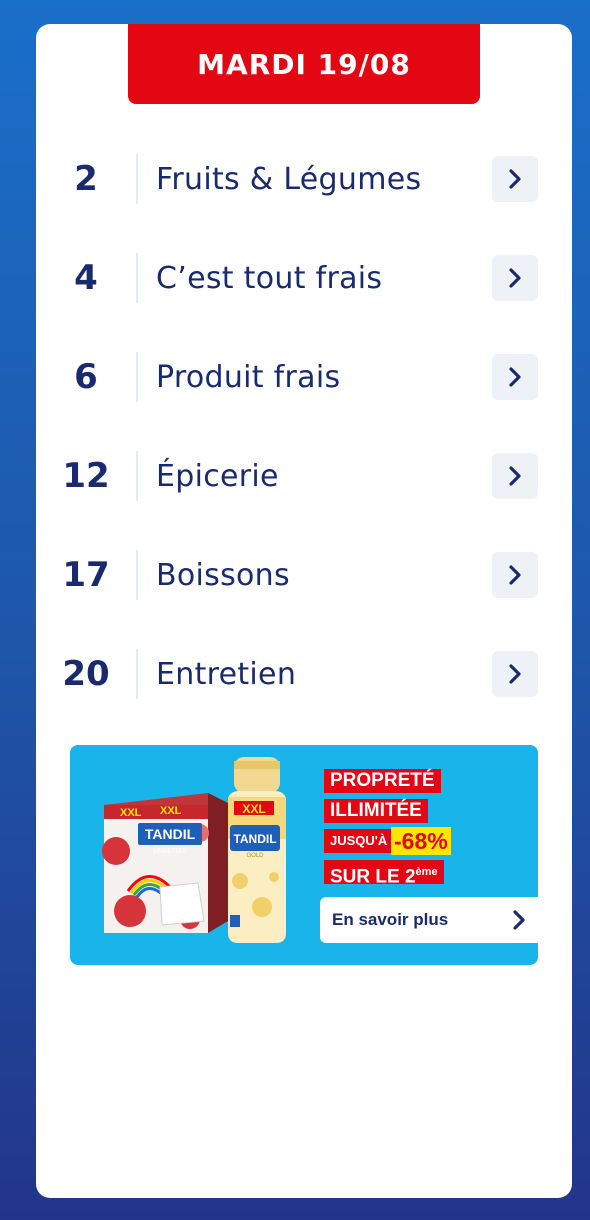 Image resolution: width=590 pixels, height=1220 pixels. What do you see at coordinates (86, 476) in the screenshot?
I see `toc-page-number: 12` at bounding box center [86, 476].